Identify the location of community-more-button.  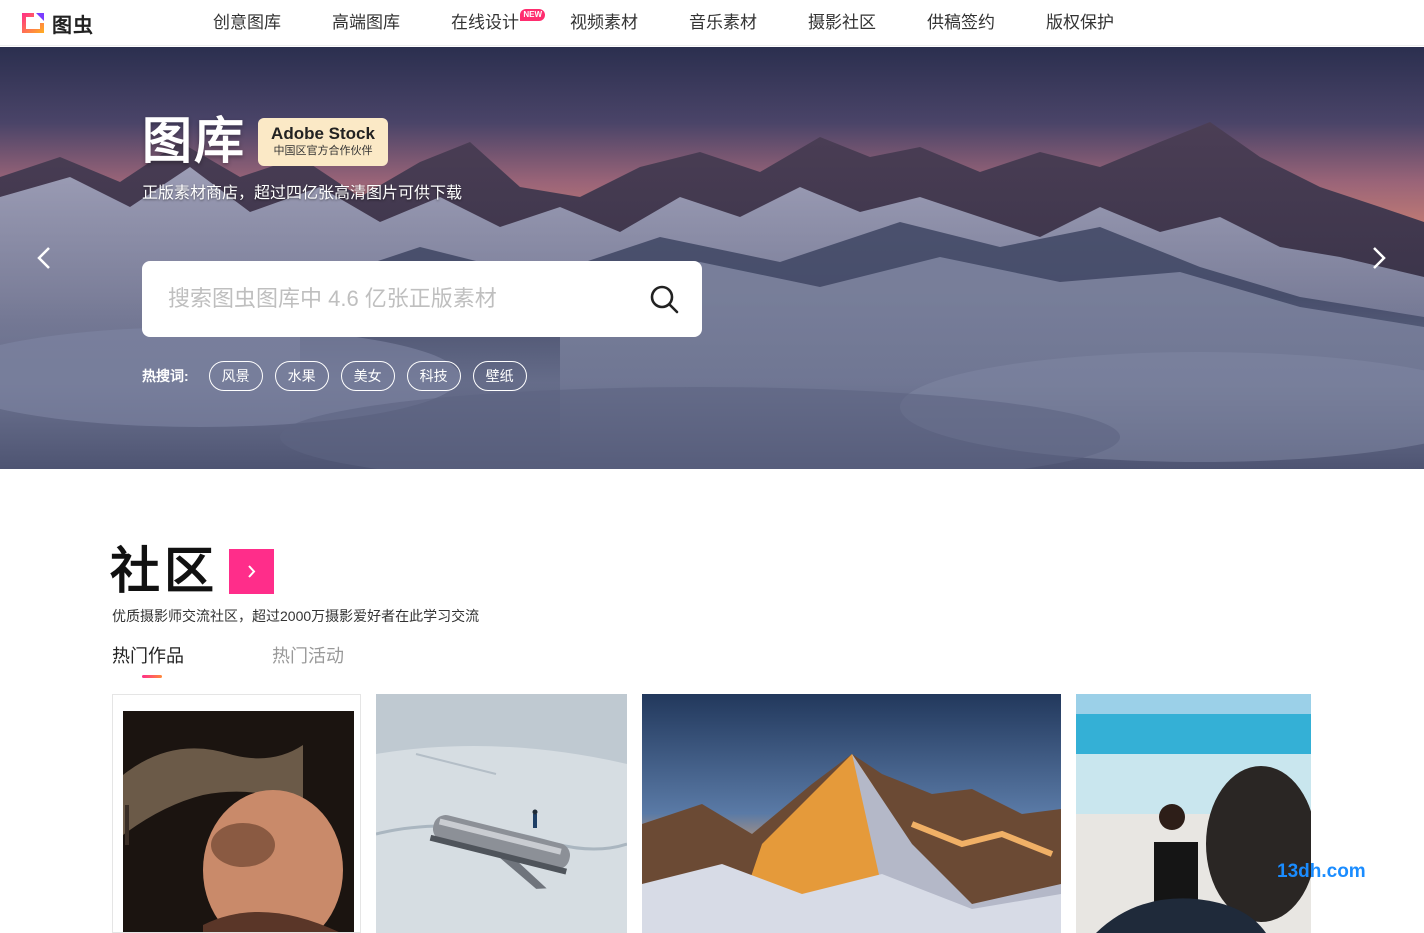
(251, 571).